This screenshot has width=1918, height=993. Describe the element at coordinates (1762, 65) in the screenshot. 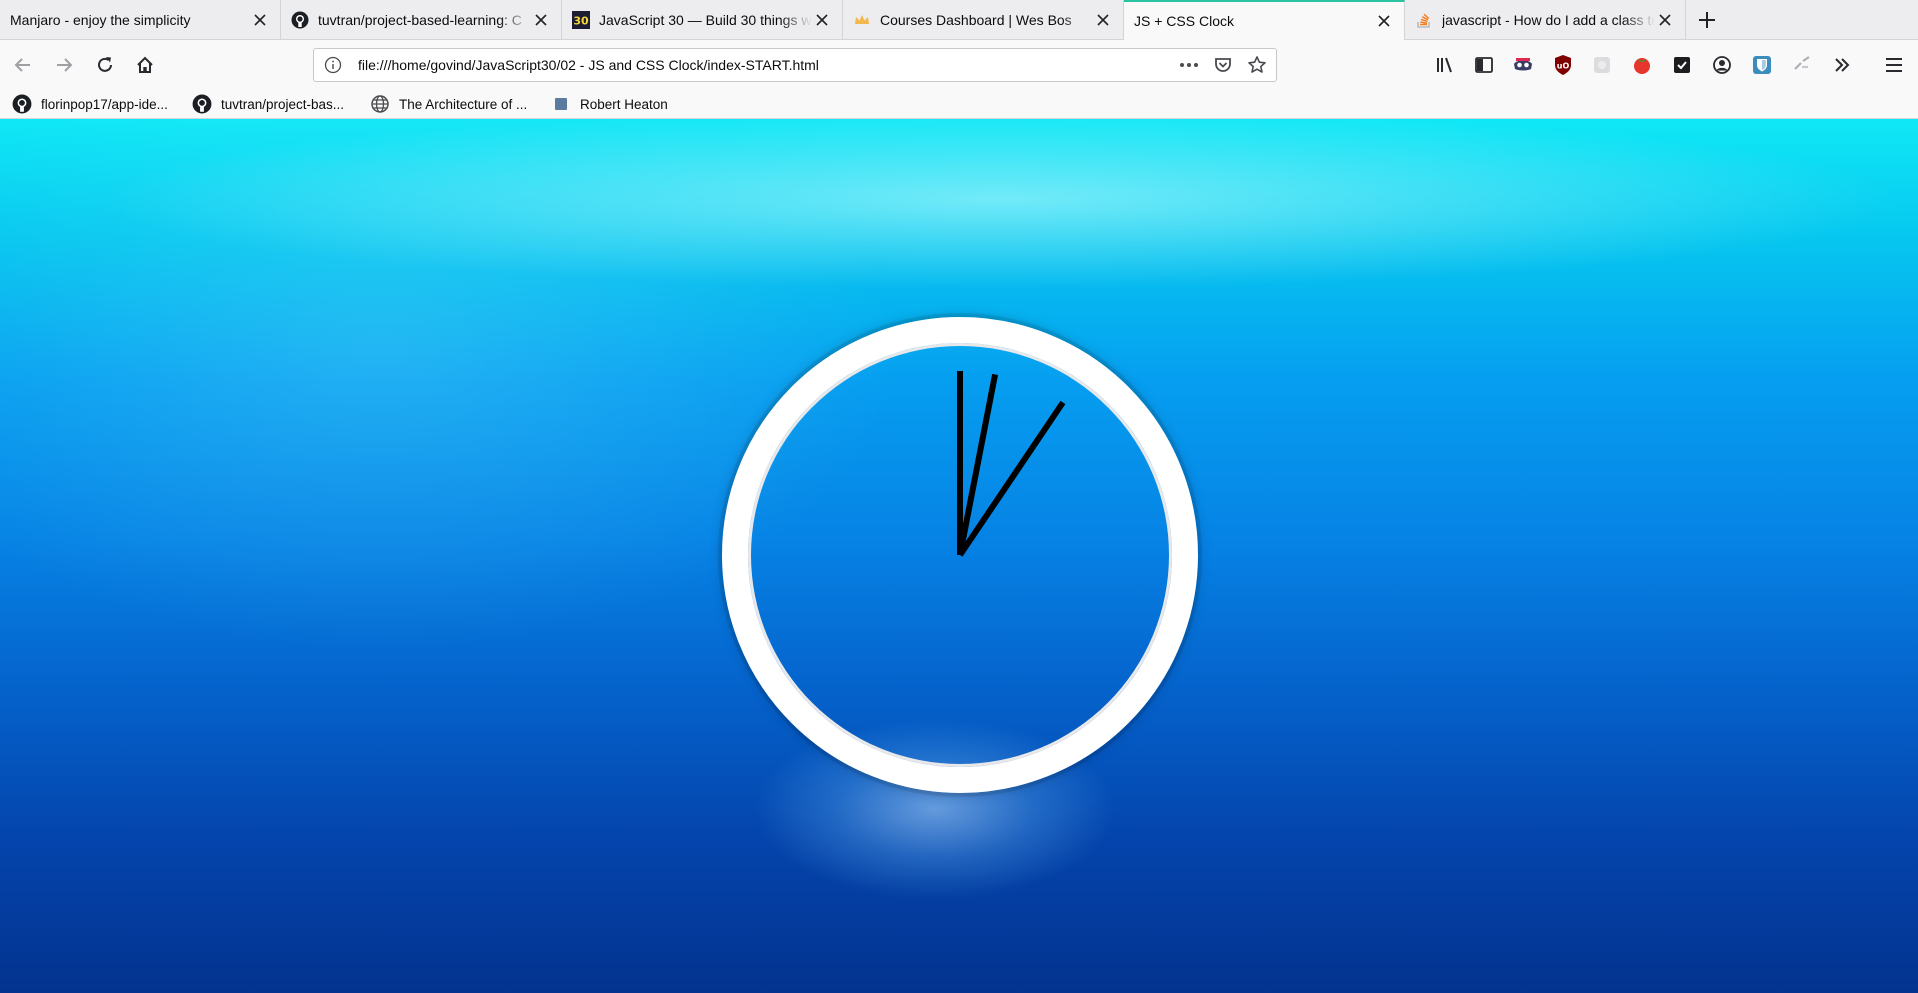

I see `bitwarden-icon` at that location.